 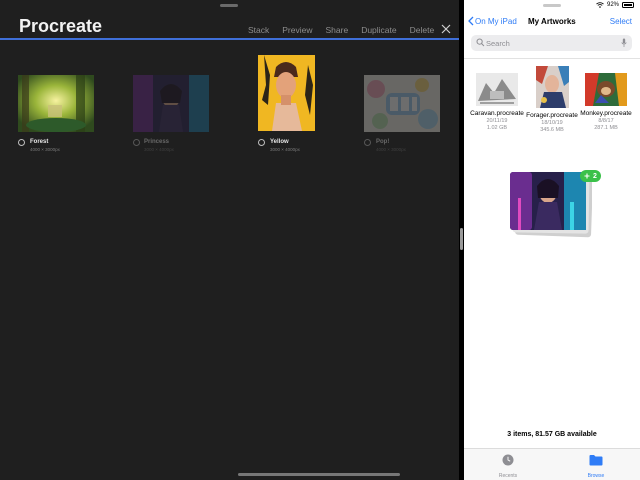 I want to click on page-title: My Artworks, so click(x=552, y=21).